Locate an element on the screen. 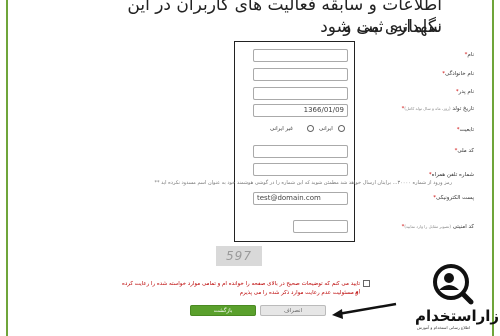 This screenshot has width=500, height=336. first-name-input is located at coordinates (300, 55).